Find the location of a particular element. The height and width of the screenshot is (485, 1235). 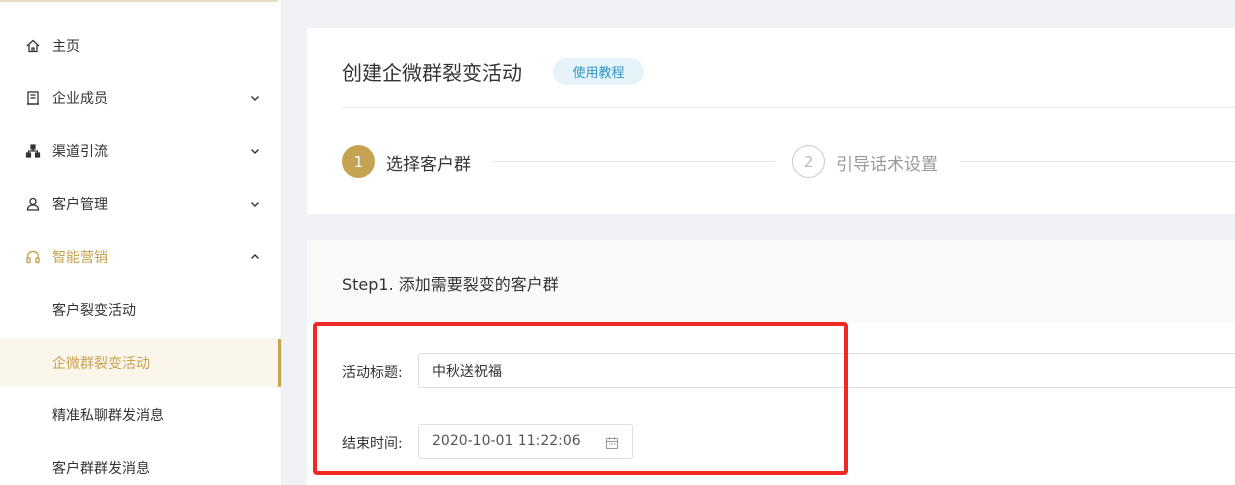

building-icon is located at coordinates (33, 98).